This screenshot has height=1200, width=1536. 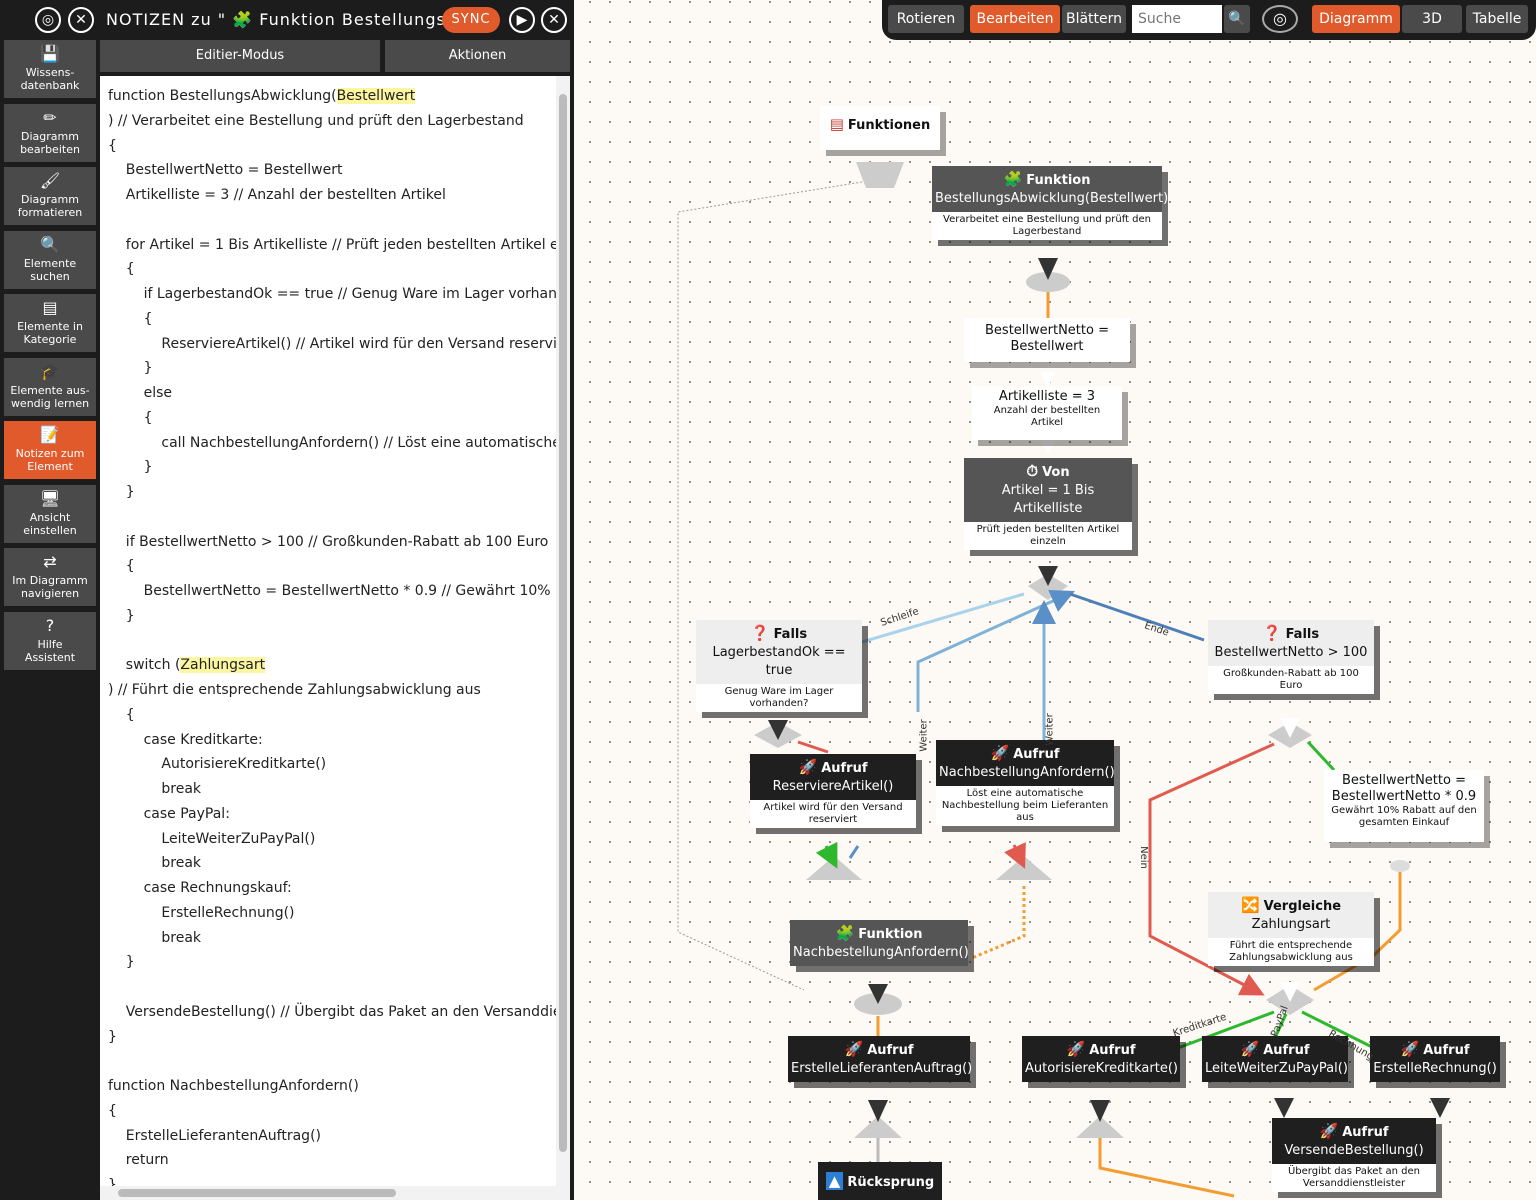 I want to click on 3d-view-button: 3D, so click(x=1432, y=19).